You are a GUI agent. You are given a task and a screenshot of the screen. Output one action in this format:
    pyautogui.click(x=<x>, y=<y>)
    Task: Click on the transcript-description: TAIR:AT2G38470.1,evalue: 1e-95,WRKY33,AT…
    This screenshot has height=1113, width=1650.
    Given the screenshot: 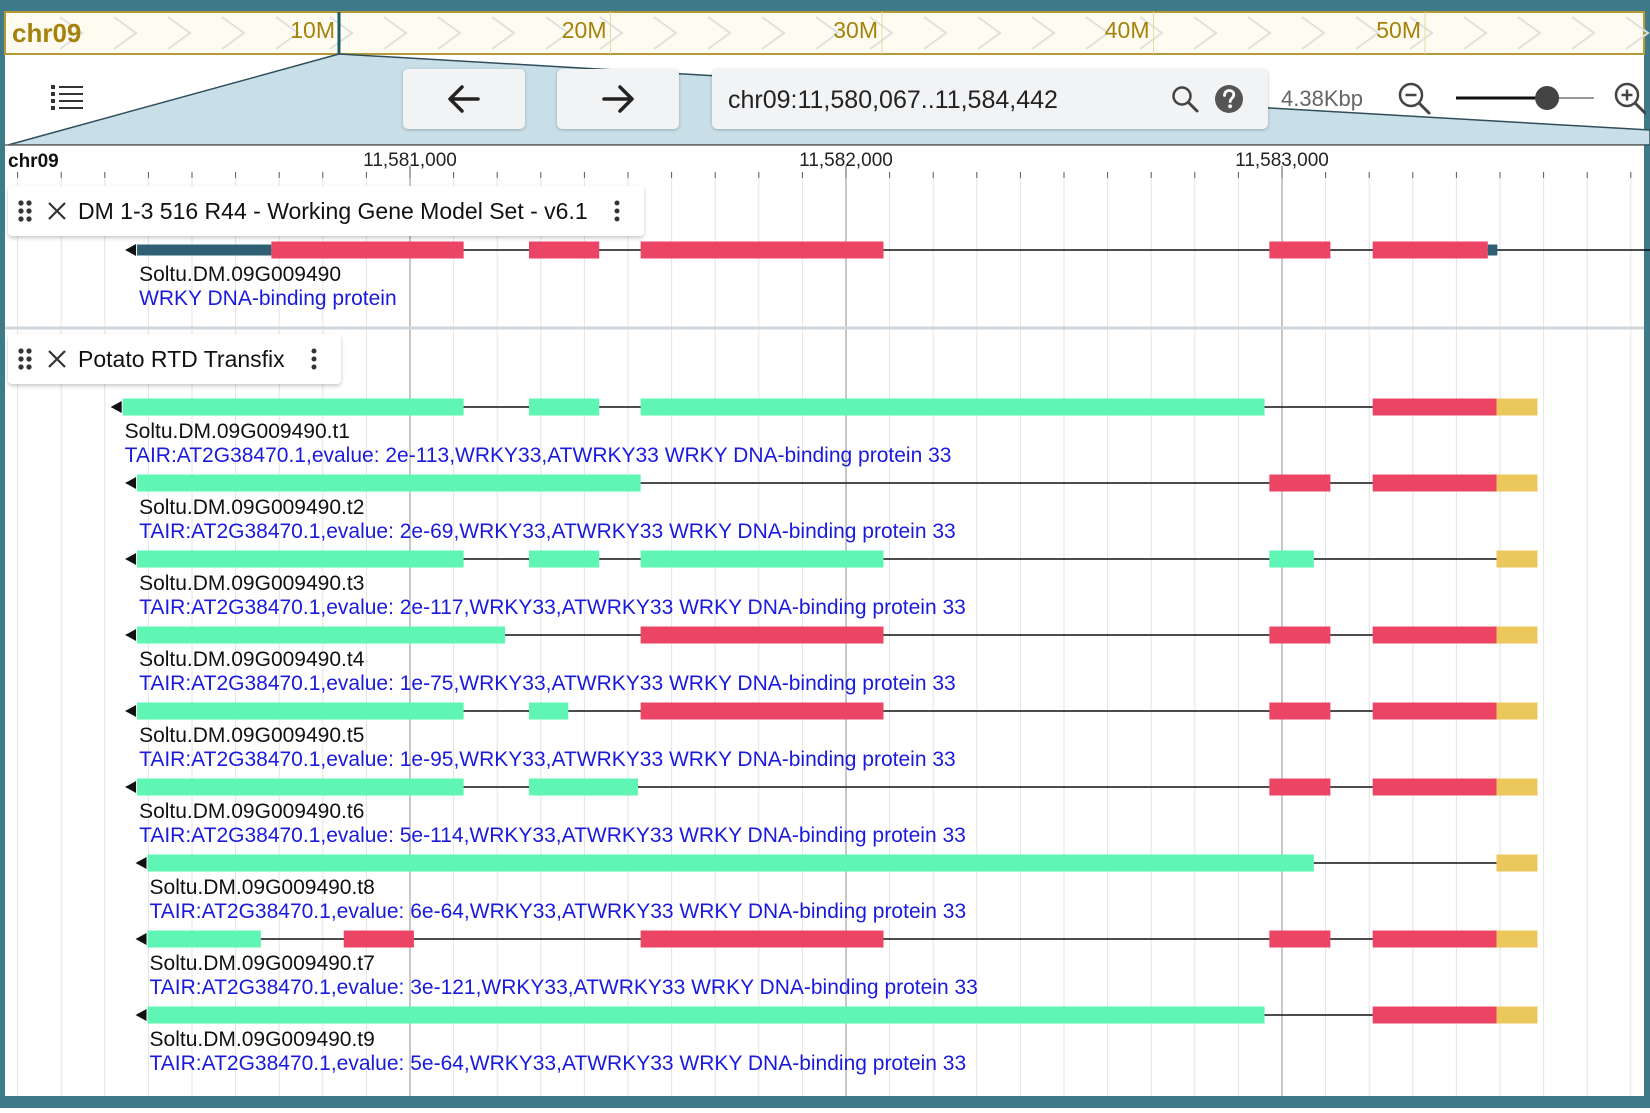 What is the action you would take?
    pyautogui.click(x=547, y=759)
    